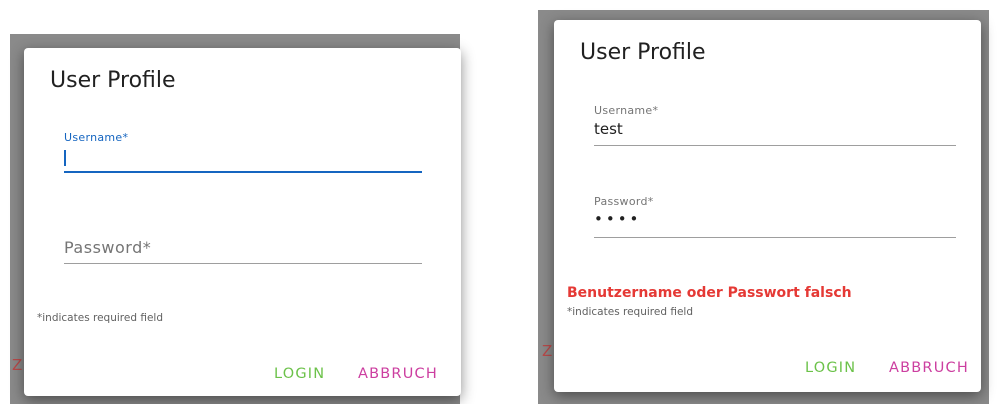  I want to click on username-value: test, so click(608, 129).